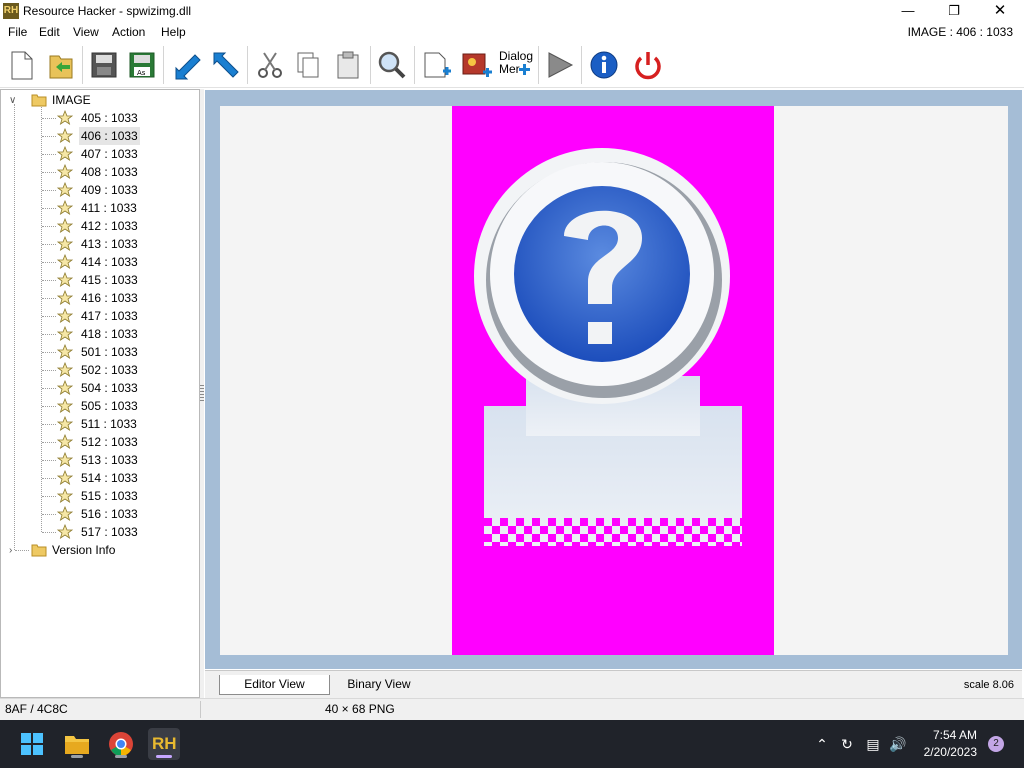  Describe the element at coordinates (308, 65) in the screenshot. I see `copy-icon` at that location.